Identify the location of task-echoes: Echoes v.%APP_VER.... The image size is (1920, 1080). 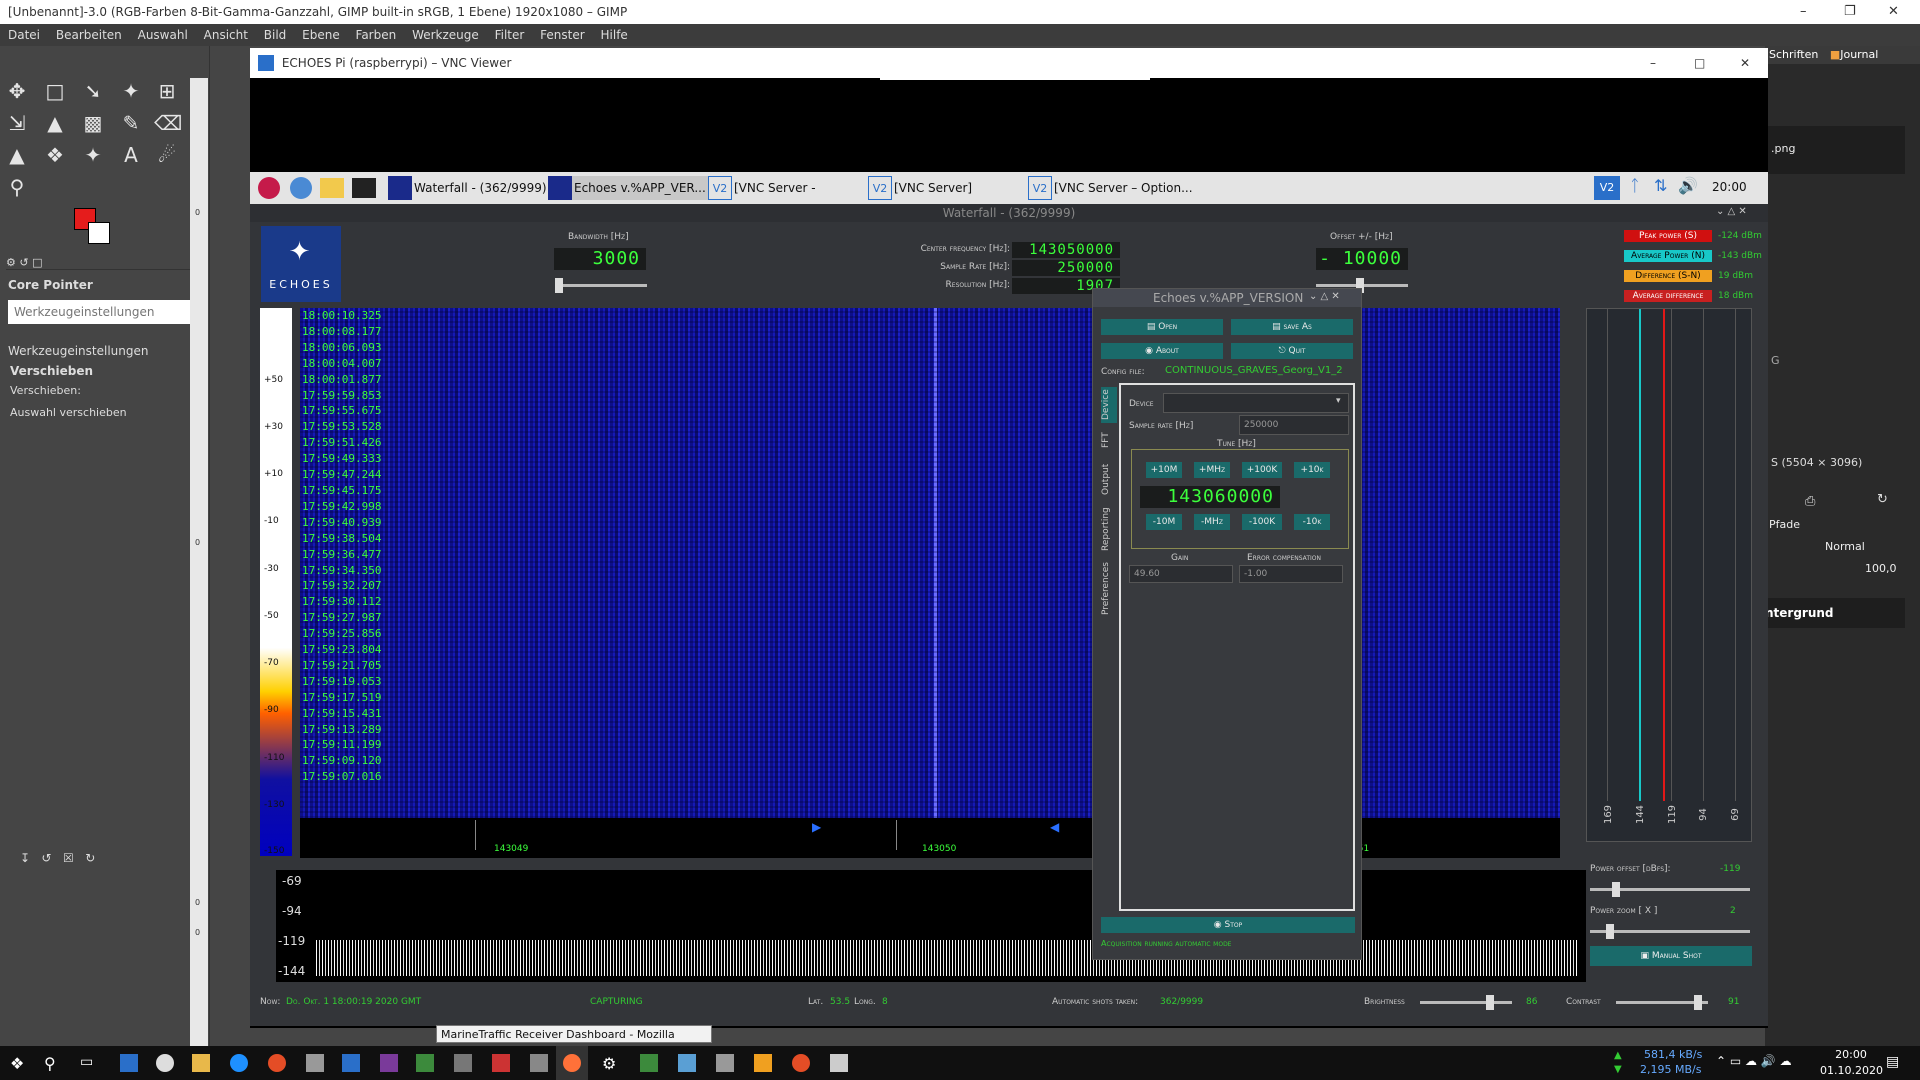
(628, 188).